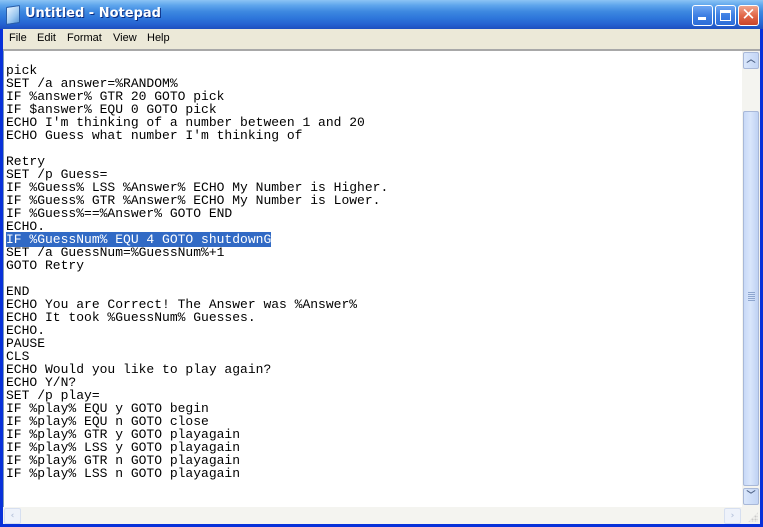 This screenshot has height=527, width=763. What do you see at coordinates (158, 38) in the screenshot?
I see `menu-help: Help` at bounding box center [158, 38].